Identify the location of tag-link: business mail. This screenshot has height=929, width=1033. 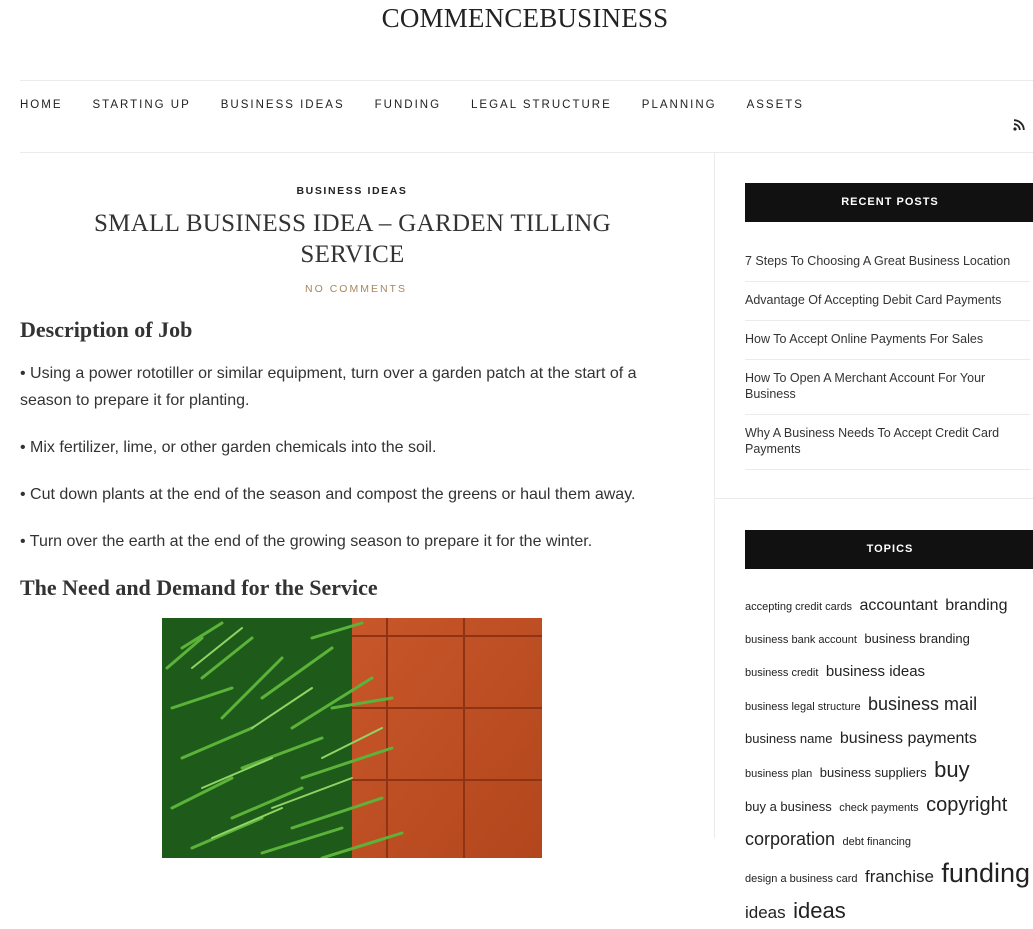
(922, 704).